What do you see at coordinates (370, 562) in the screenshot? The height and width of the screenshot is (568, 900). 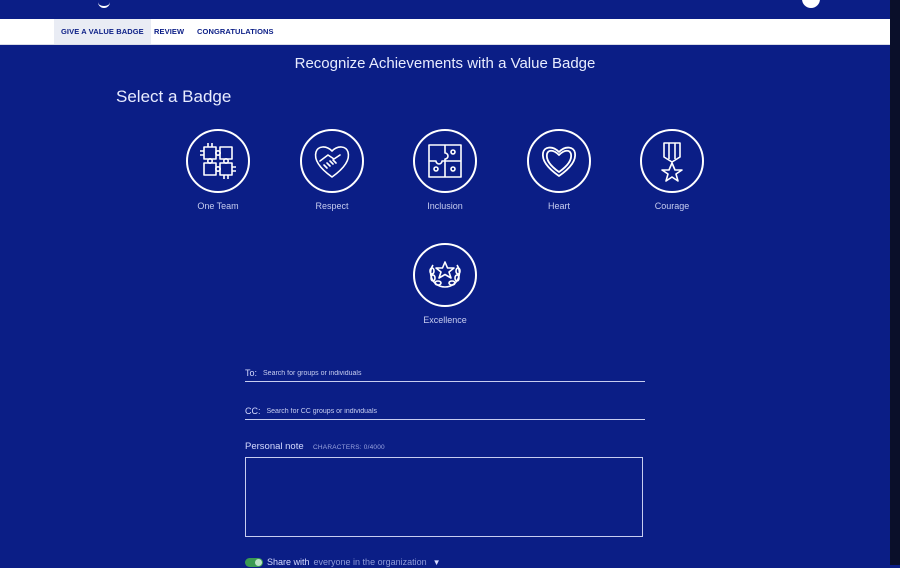 I see `share-audience-select: everyone in the organization` at bounding box center [370, 562].